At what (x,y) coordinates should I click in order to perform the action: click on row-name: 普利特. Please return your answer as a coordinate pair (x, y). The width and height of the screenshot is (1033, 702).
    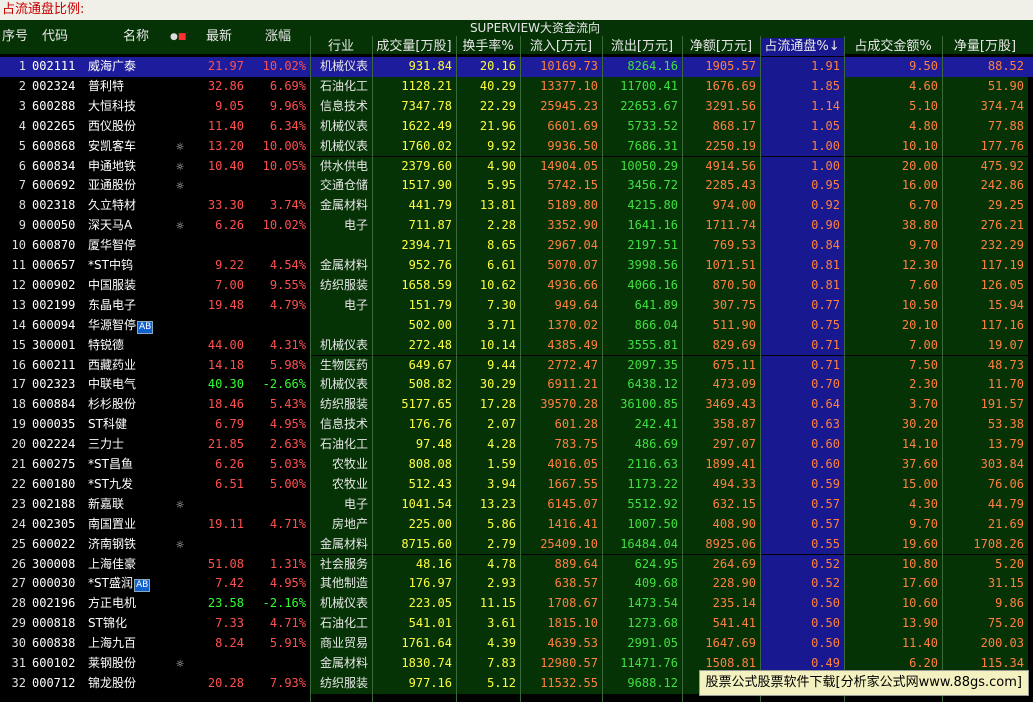
    Looking at the image, I should click on (128, 87).